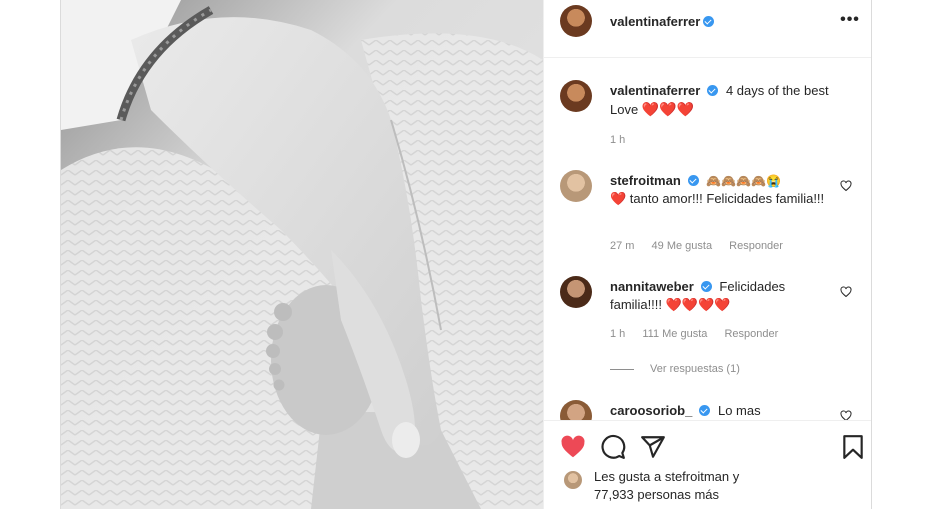 The image size is (940, 509). I want to click on comment-likes: 111 Me gusta, so click(674, 334).